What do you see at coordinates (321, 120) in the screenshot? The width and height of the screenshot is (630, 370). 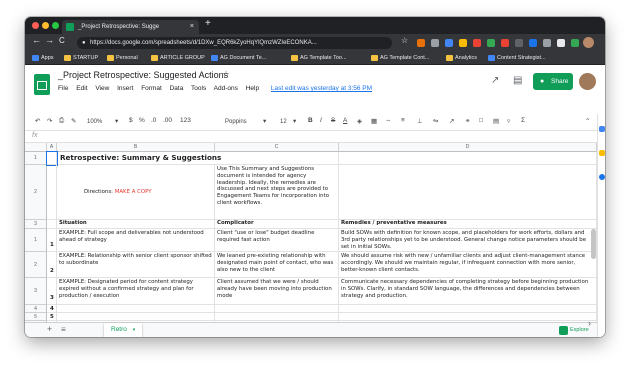 I see `italic-button: I` at bounding box center [321, 120].